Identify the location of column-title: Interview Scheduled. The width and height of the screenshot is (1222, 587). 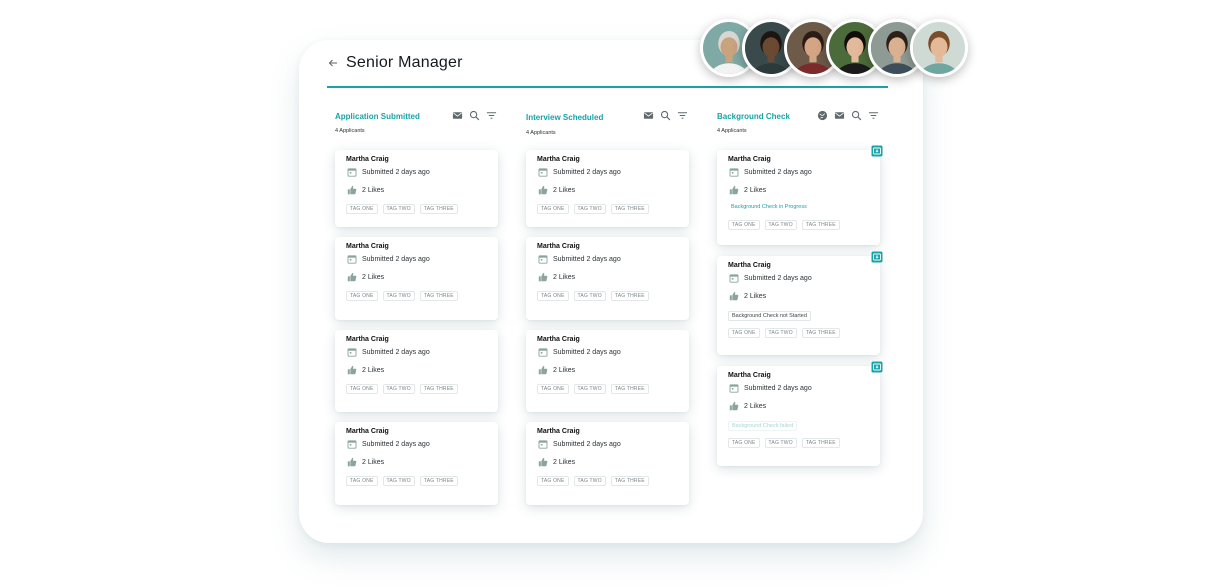
(565, 117).